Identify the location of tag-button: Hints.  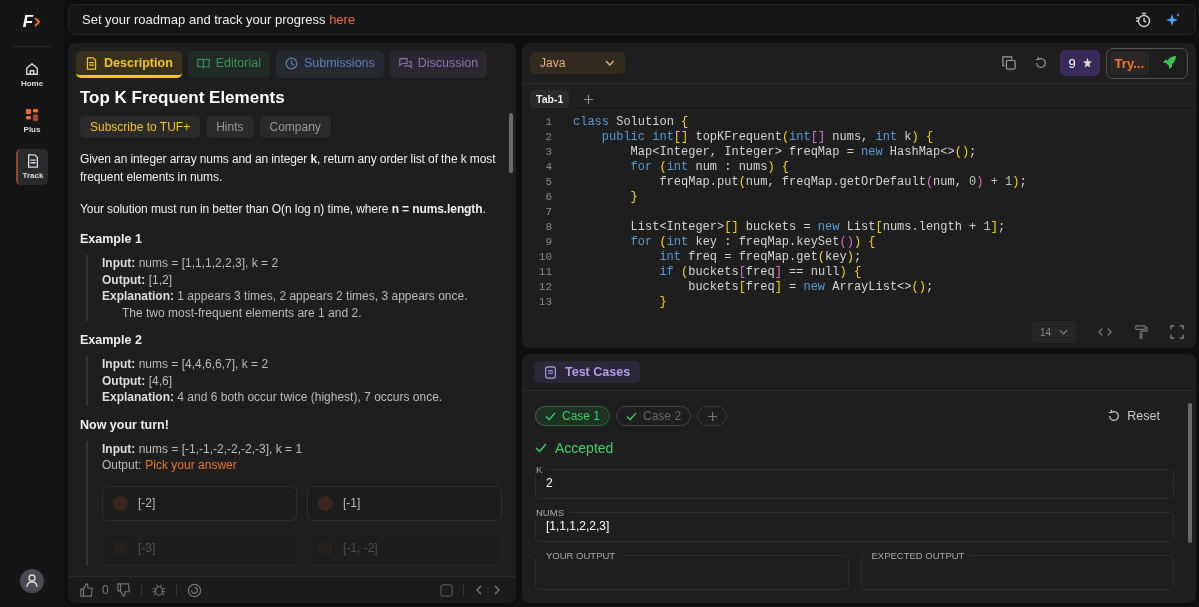
(230, 127).